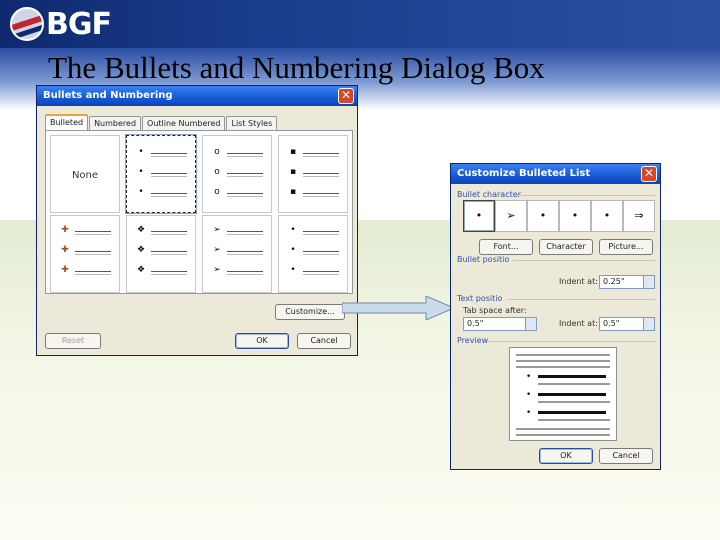 Image resolution: width=720 pixels, height=540 pixels. Describe the element at coordinates (473, 340) in the screenshot. I see `preview-label: Preview` at that location.